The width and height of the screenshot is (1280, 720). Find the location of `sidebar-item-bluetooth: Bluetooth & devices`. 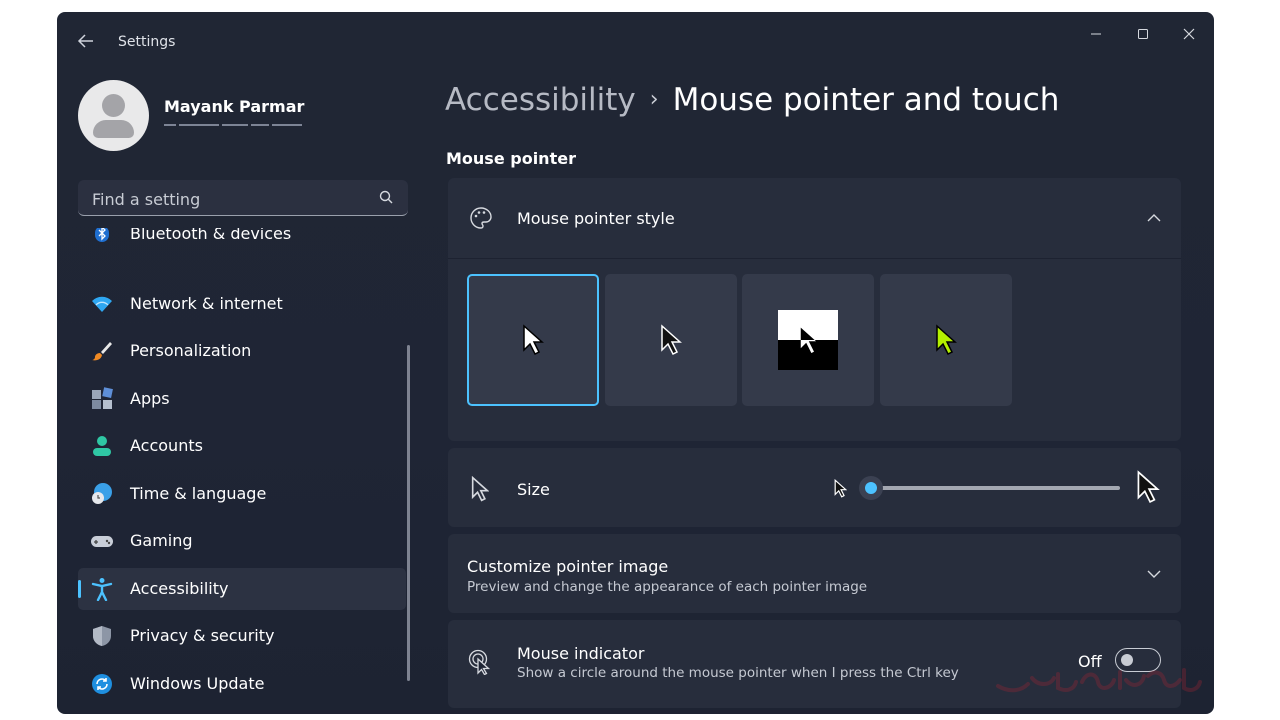

sidebar-item-bluetooth: Bluetooth & devices is located at coordinates (242, 241).